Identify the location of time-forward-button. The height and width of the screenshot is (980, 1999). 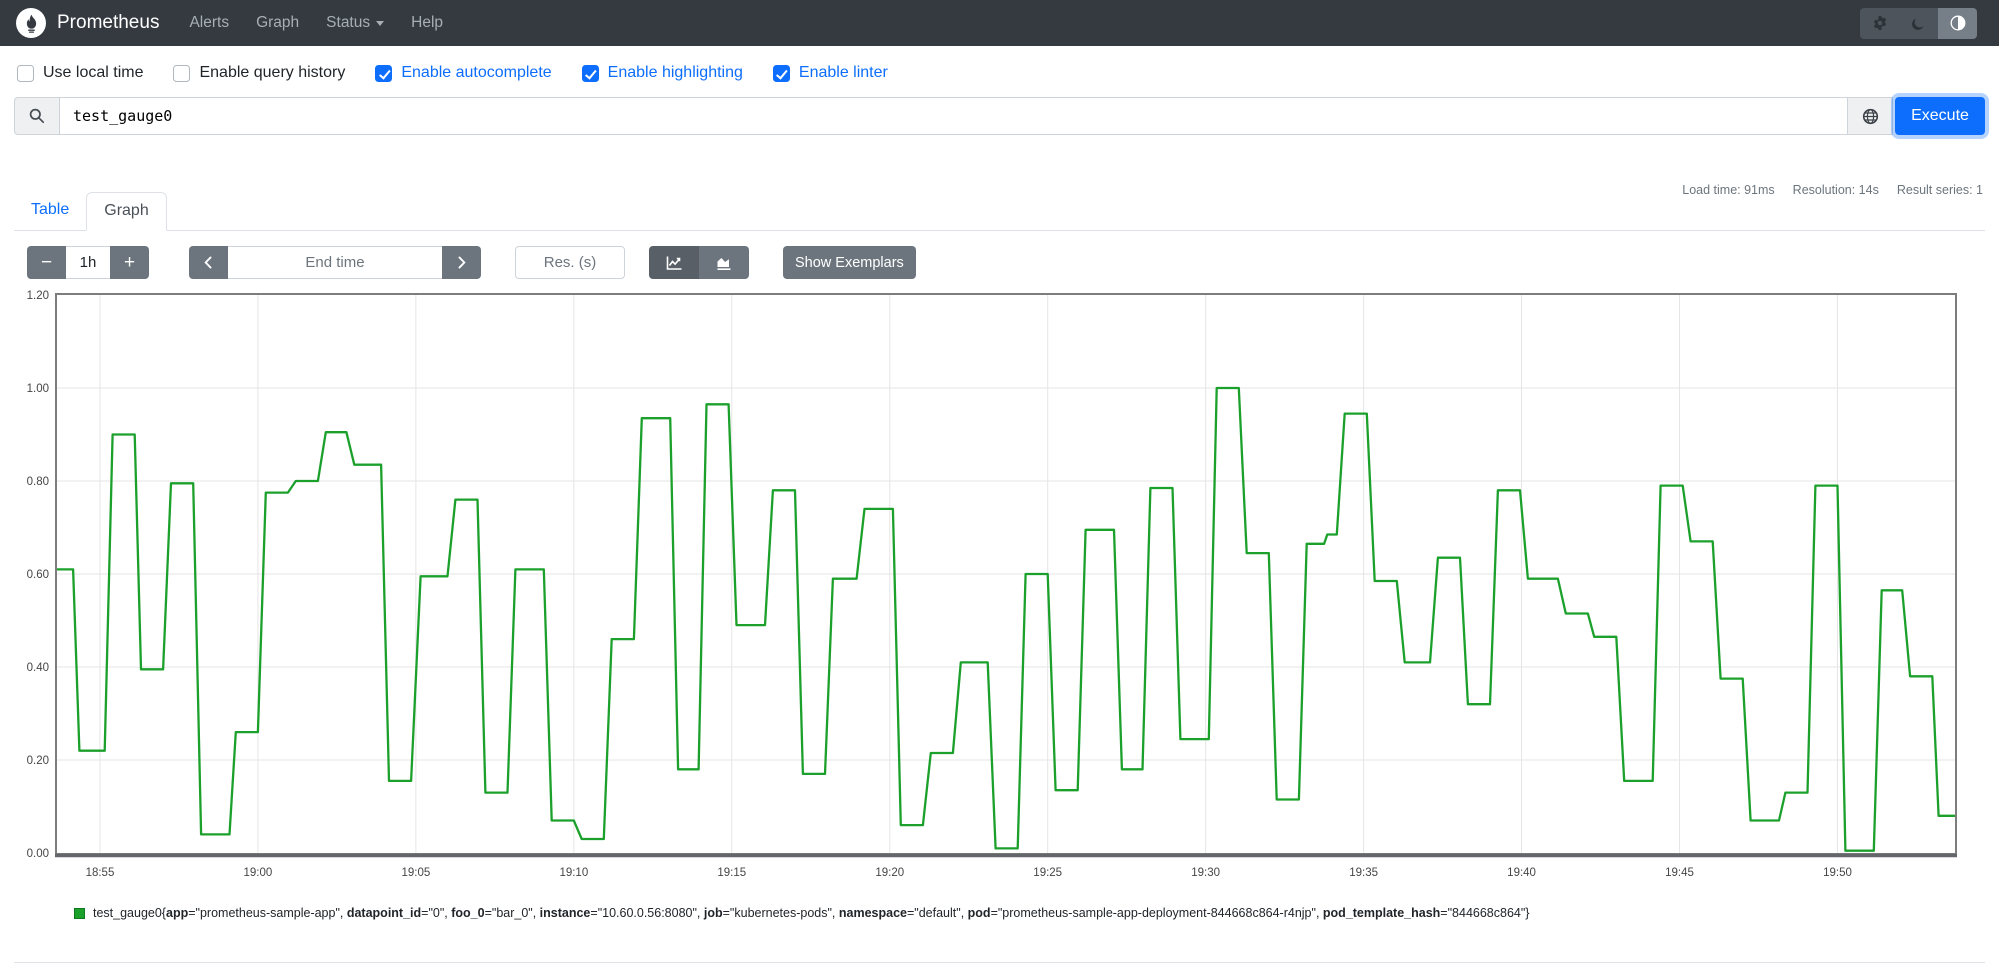
(461, 262).